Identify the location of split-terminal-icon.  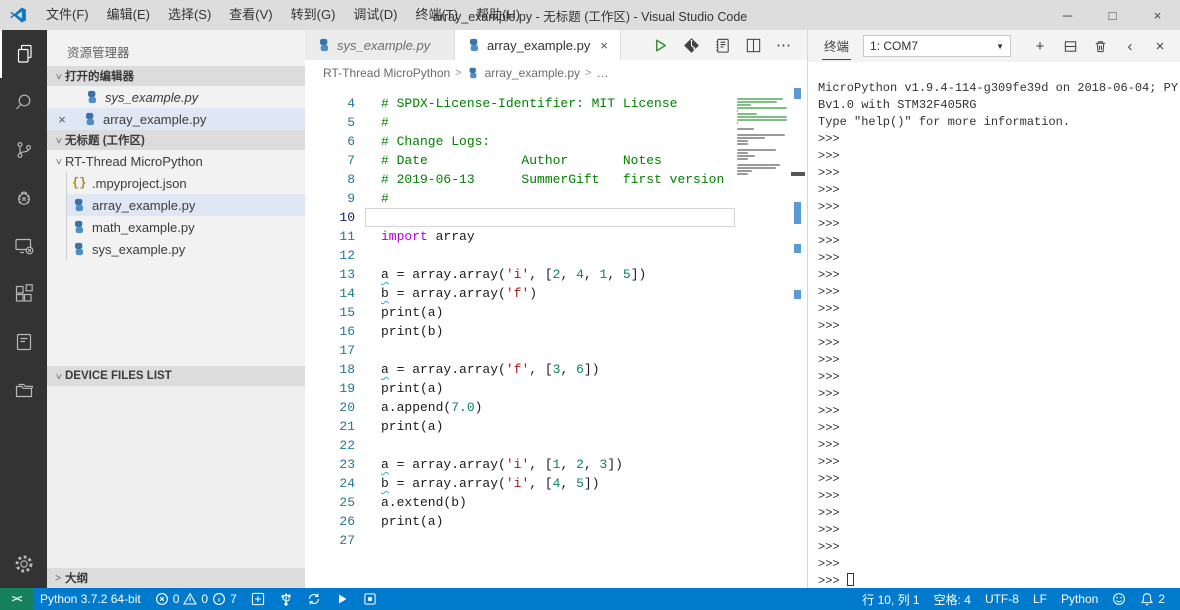
(1070, 46).